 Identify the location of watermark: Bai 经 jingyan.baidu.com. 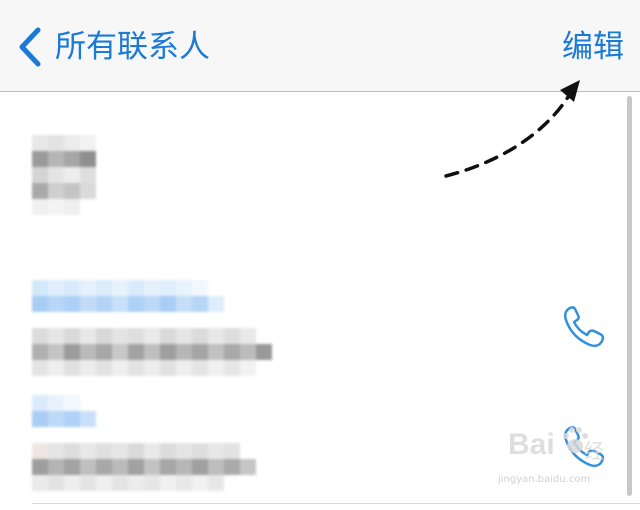
(553, 454).